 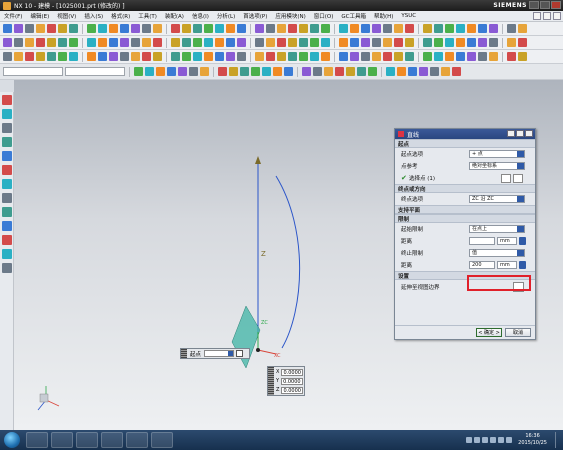 What do you see at coordinates (184, 353) in the screenshot?
I see `widget-grip` at bounding box center [184, 353].